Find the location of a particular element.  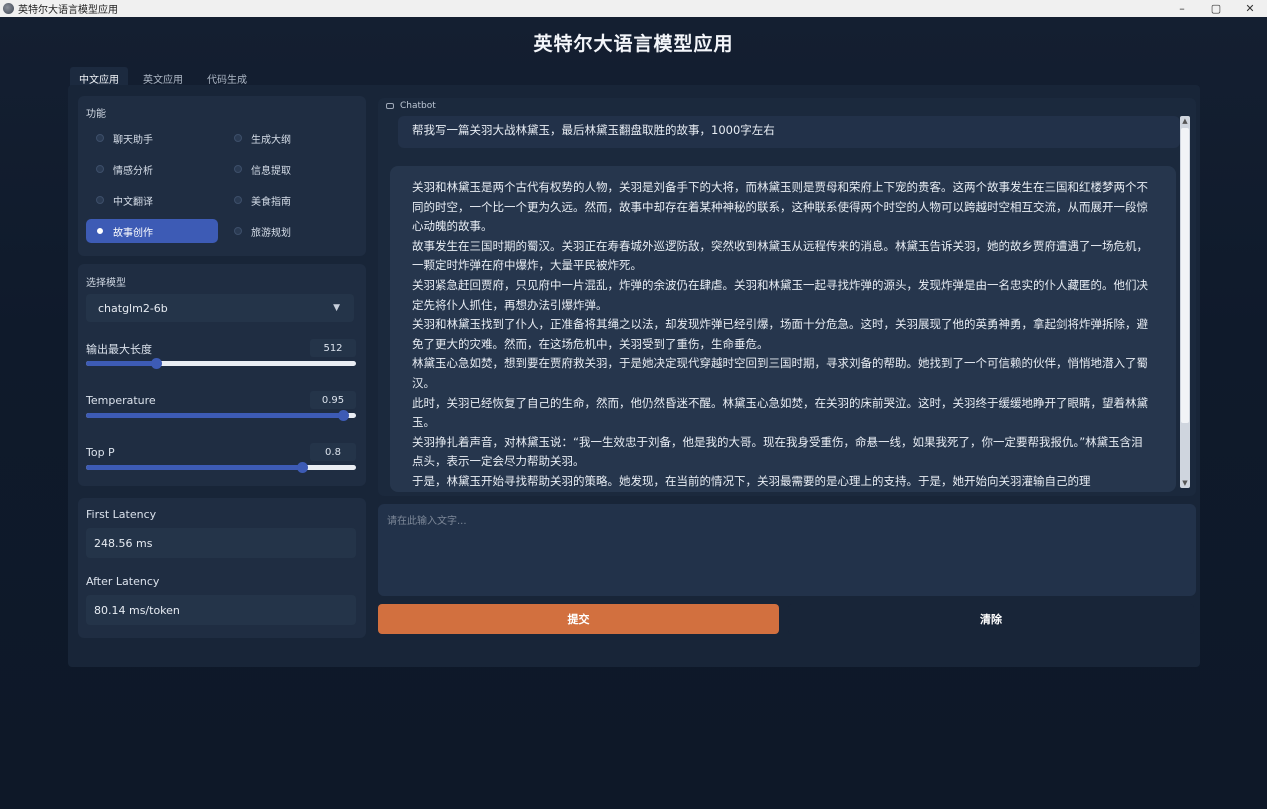

first-latency-label: First Latency is located at coordinates (121, 514).